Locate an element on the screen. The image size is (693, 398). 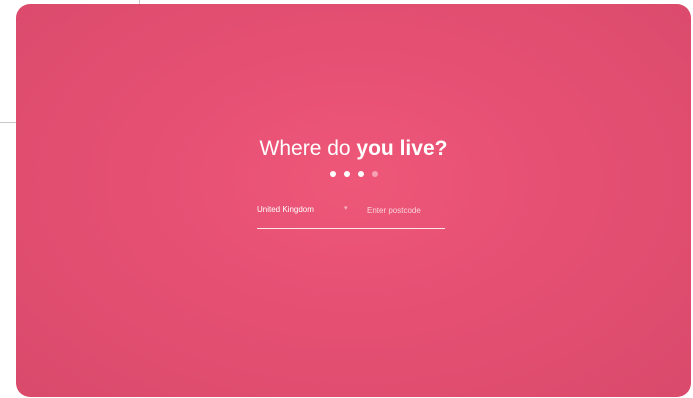
location-form: United Kingdom ▾ is located at coordinates (351, 214).